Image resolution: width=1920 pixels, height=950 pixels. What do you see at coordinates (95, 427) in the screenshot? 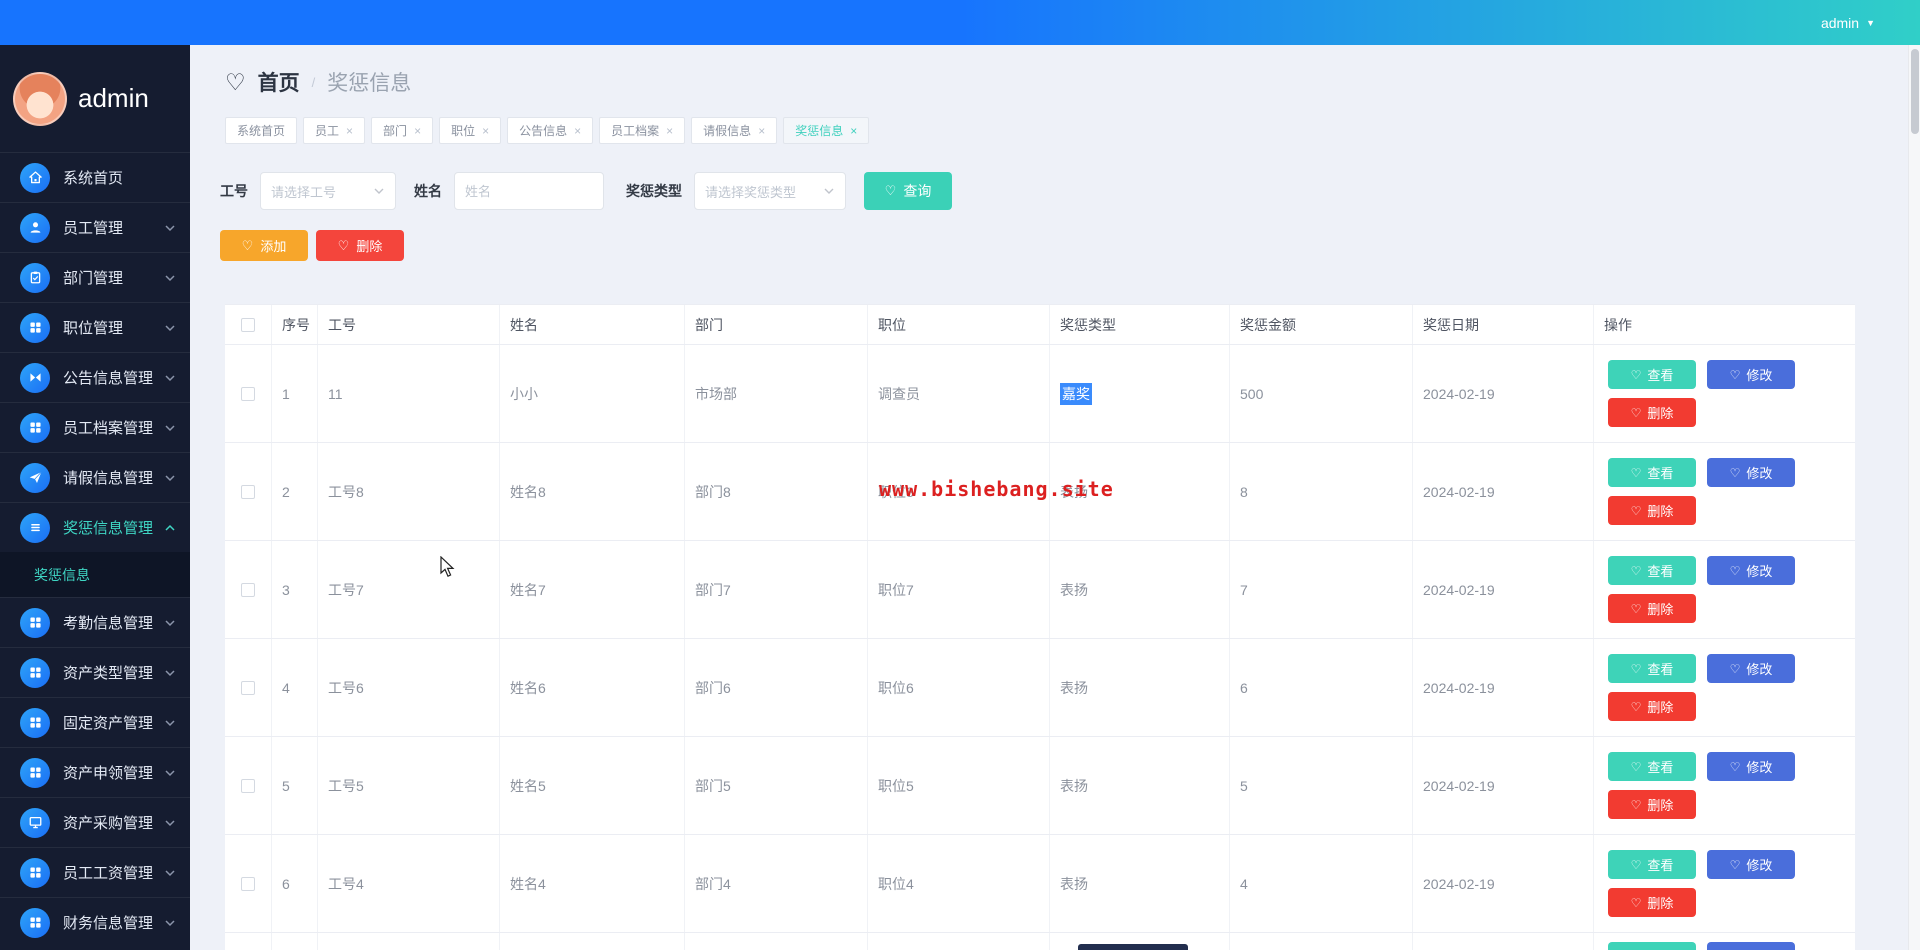
I see `sidebar-item-employee-archive-mgmt: 员工档案管理` at bounding box center [95, 427].